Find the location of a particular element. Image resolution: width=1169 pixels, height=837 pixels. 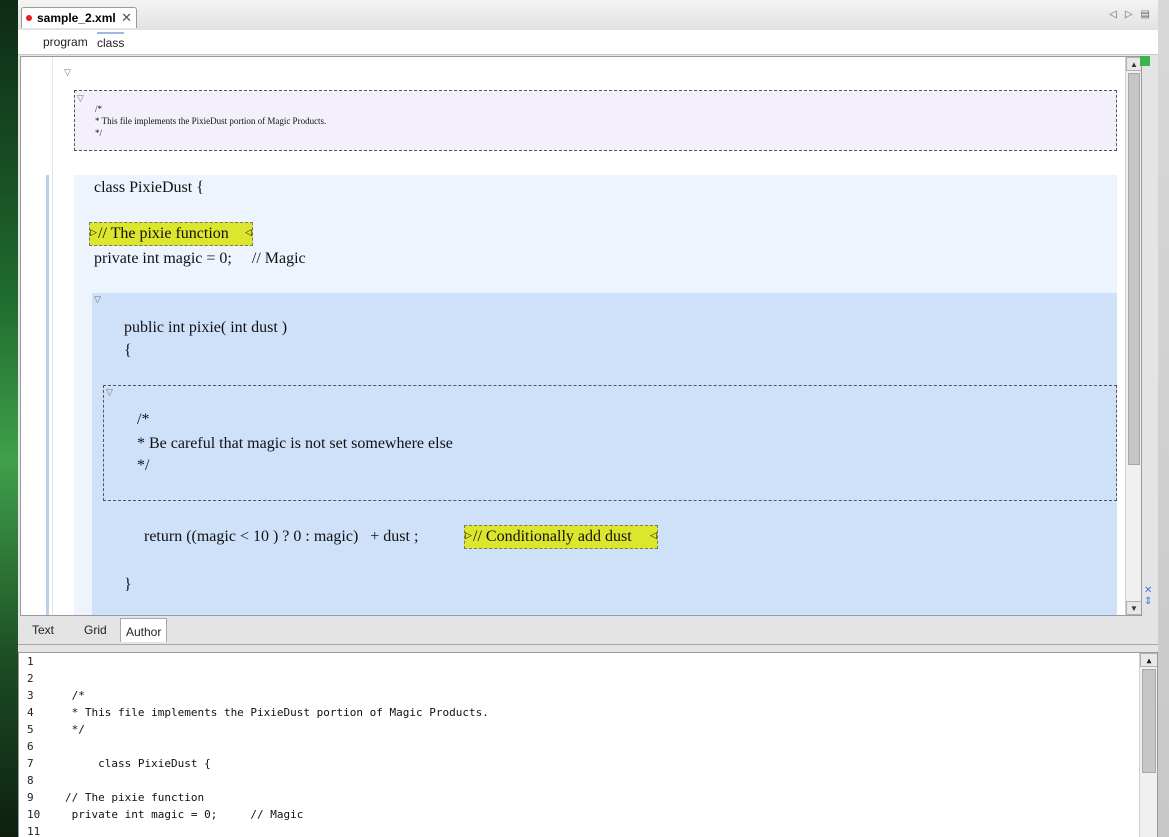

line-number: 1 is located at coordinates (30, 661).